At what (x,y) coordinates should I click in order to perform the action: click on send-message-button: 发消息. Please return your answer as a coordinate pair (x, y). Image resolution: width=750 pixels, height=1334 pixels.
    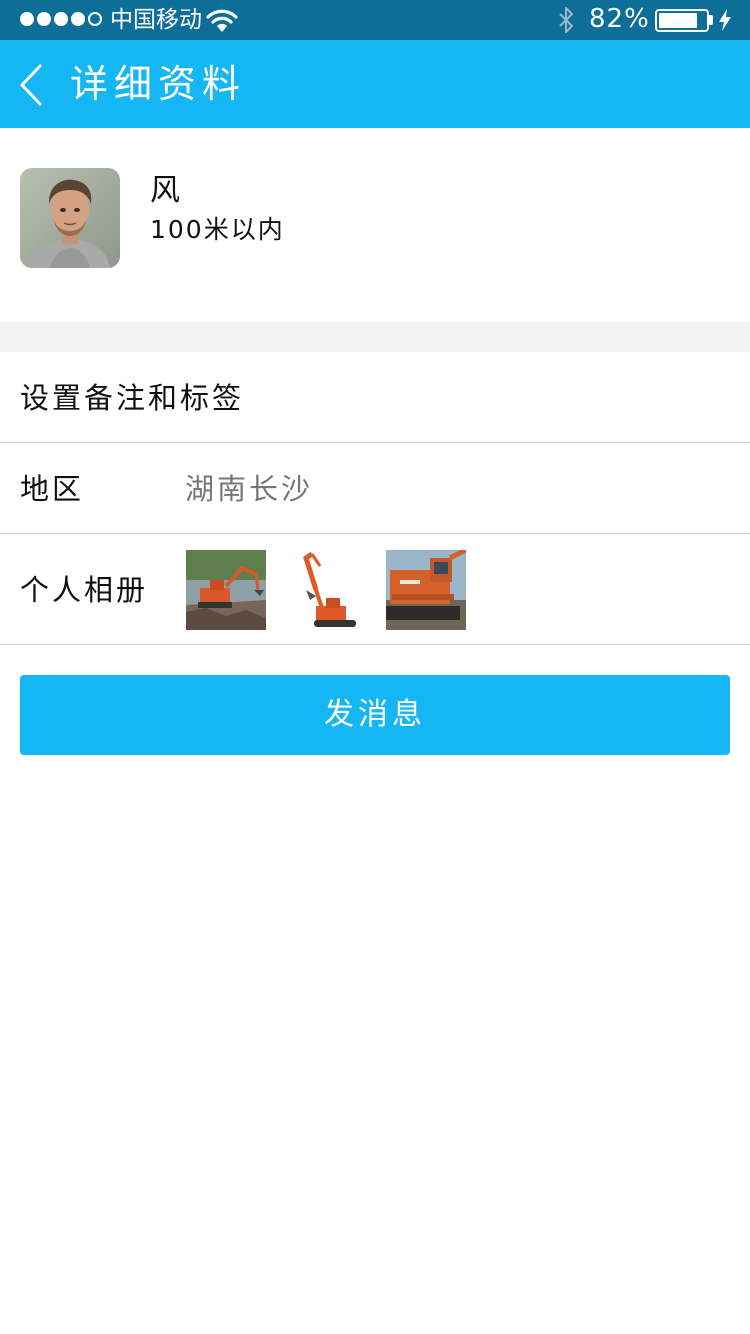
    Looking at the image, I should click on (375, 715).